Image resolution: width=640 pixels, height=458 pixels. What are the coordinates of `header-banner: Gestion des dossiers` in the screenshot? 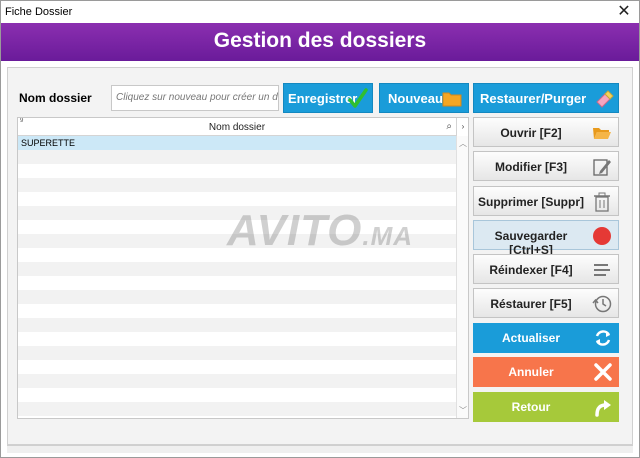 It's located at (320, 42).